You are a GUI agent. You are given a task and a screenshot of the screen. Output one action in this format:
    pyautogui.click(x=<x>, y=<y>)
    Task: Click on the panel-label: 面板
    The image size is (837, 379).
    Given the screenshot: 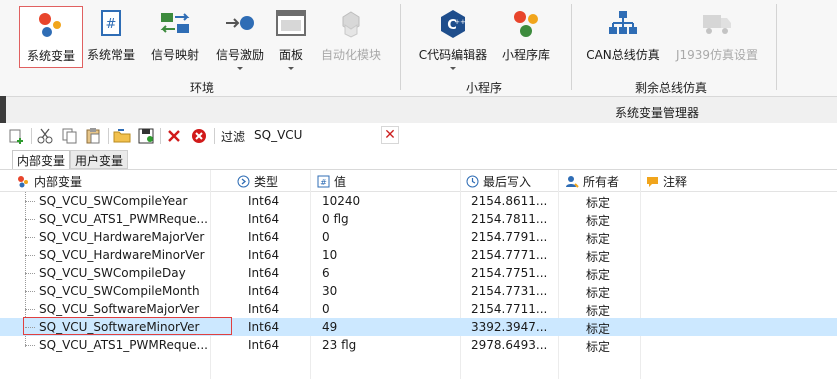 What is the action you would take?
    pyautogui.click(x=290, y=55)
    